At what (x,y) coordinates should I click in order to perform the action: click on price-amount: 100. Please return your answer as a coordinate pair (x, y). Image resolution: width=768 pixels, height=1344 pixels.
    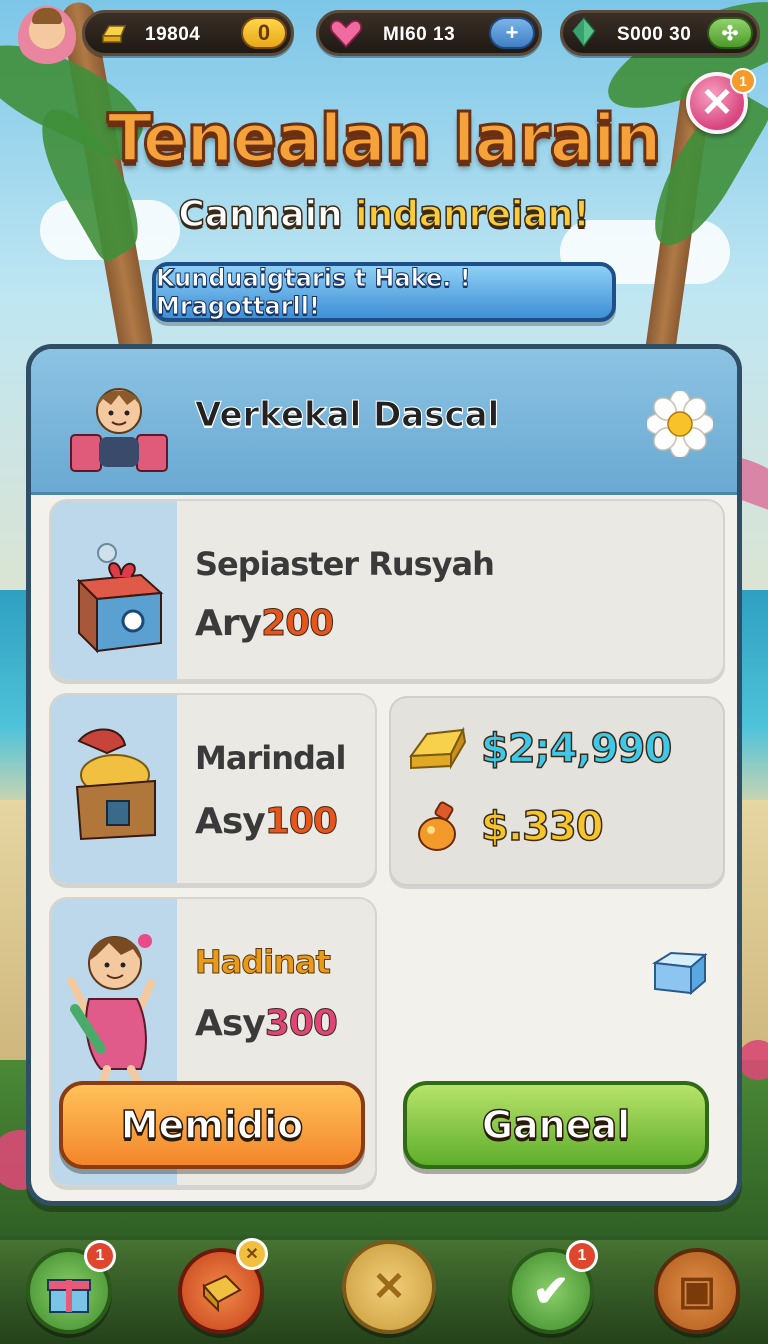
    Looking at the image, I should click on (301, 822).